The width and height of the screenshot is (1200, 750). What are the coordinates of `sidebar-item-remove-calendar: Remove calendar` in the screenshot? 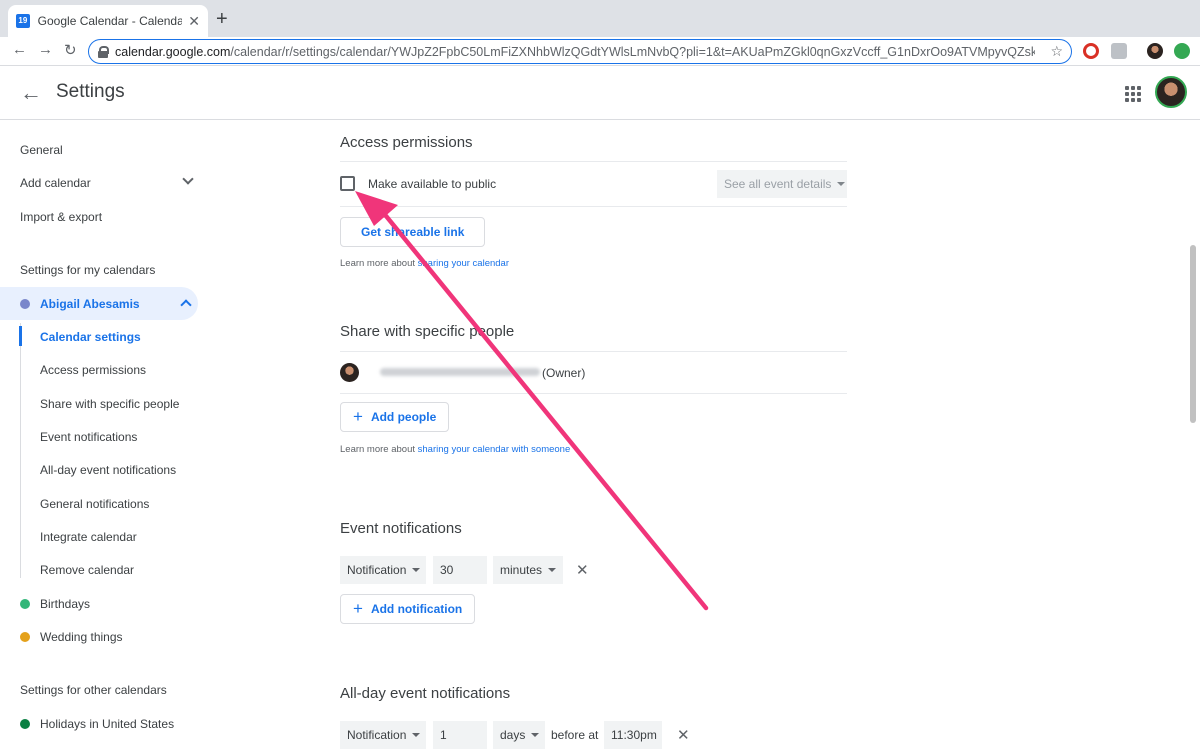 It's located at (87, 570).